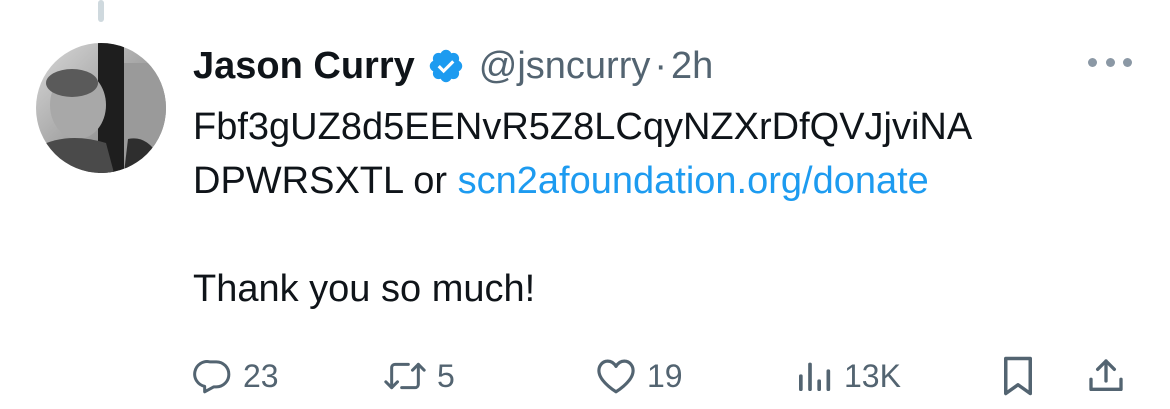  I want to click on donate-link: scn2afoundation.org/donate, so click(693, 181).